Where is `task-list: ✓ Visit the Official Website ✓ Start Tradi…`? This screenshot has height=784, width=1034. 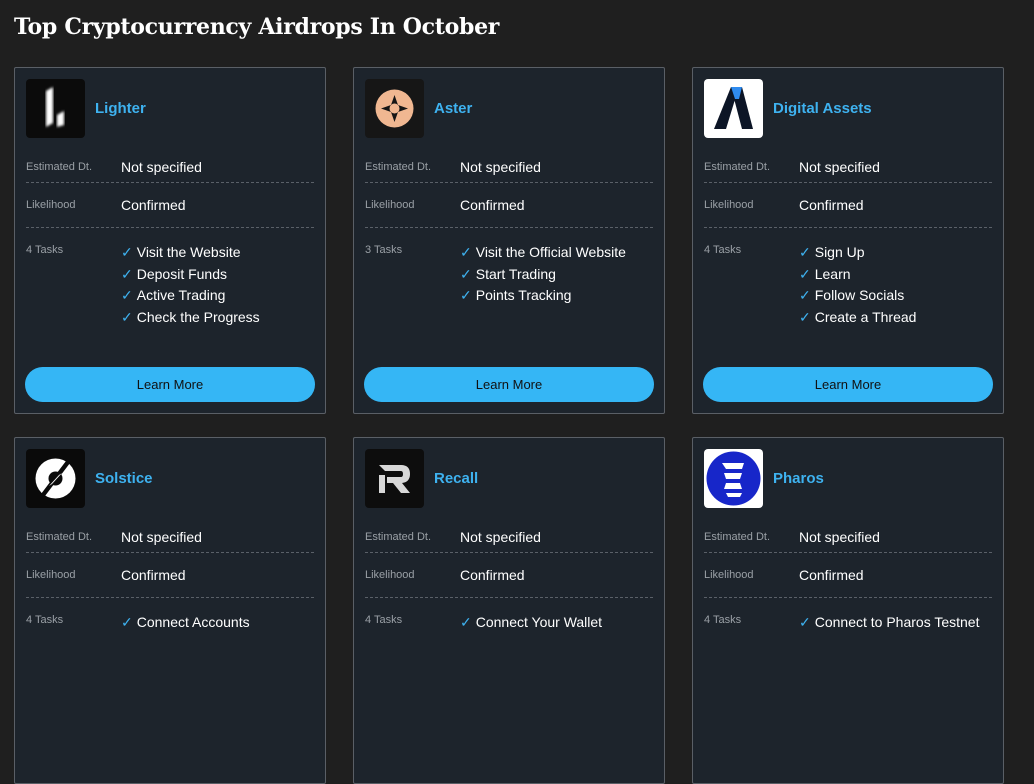
task-list: ✓ Visit the Official Website ✓ Start Tradi… is located at coordinates (543, 274).